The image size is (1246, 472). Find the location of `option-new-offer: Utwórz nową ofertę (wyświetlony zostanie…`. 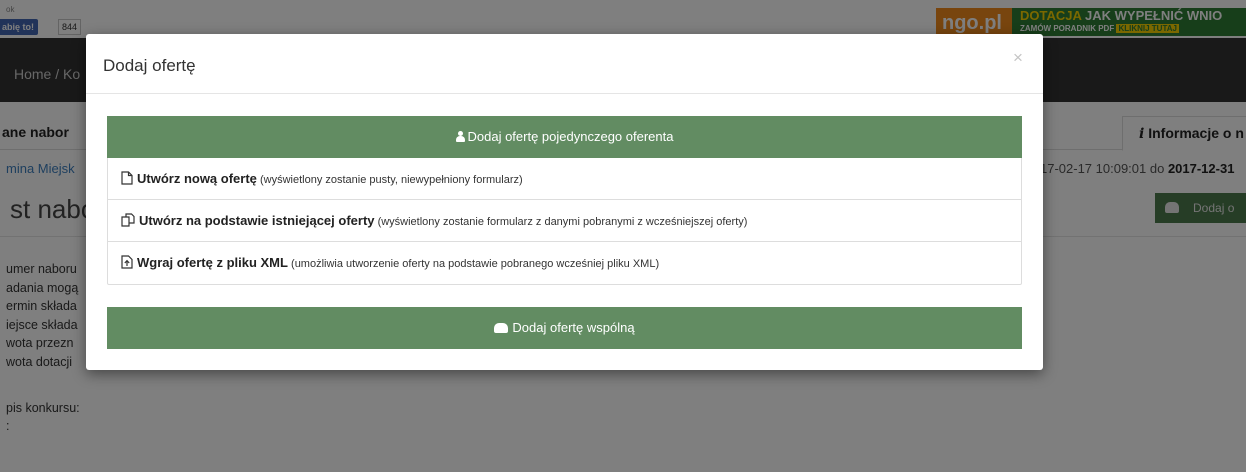

option-new-offer: Utwórz nową ofertę (wyświetlony zostanie… is located at coordinates (564, 179).